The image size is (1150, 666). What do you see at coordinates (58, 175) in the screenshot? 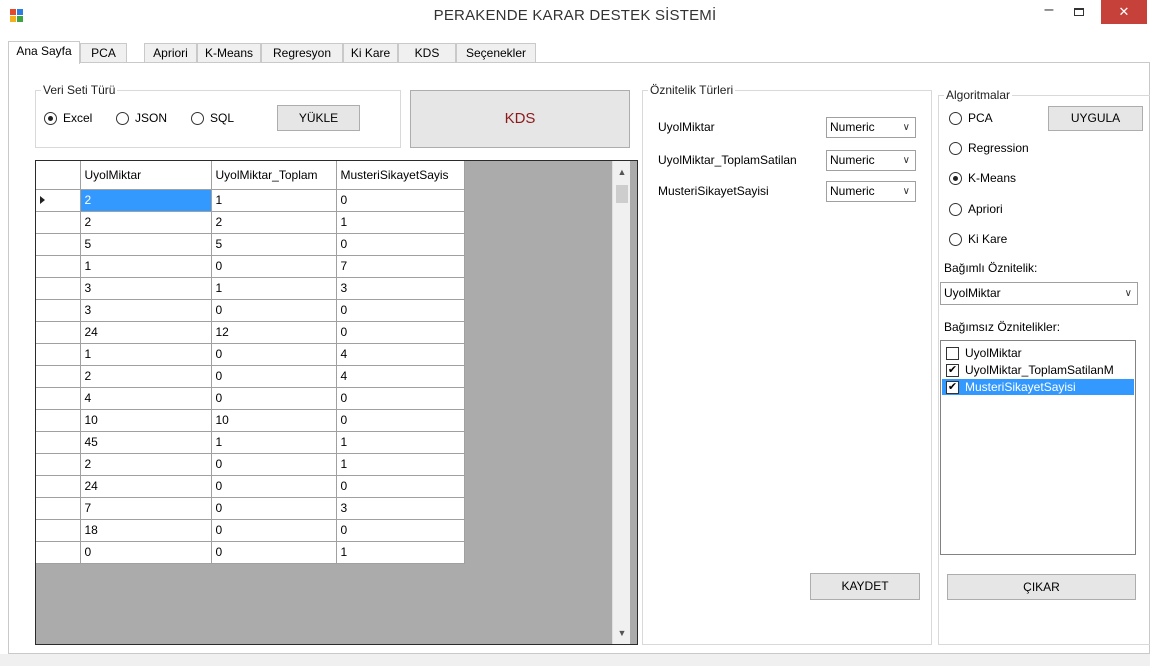
I see `grid-corner` at bounding box center [58, 175].